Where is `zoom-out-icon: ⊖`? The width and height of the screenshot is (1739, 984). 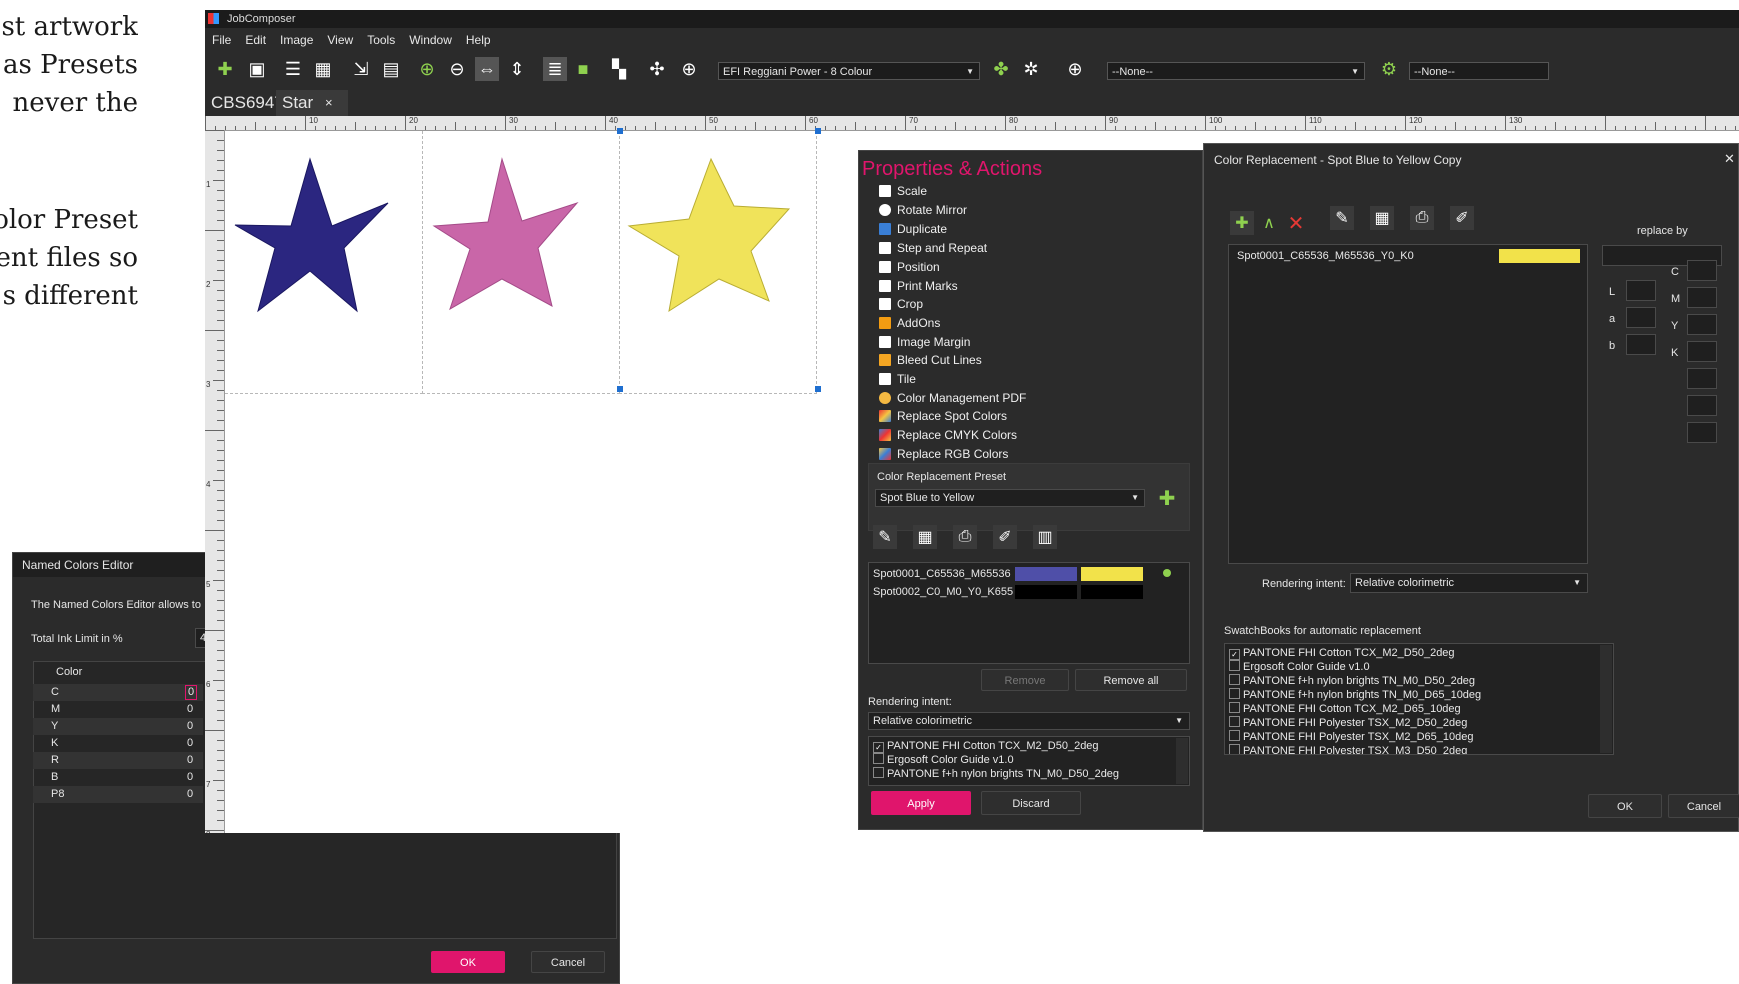
zoom-out-icon: ⊖ is located at coordinates (457, 69).